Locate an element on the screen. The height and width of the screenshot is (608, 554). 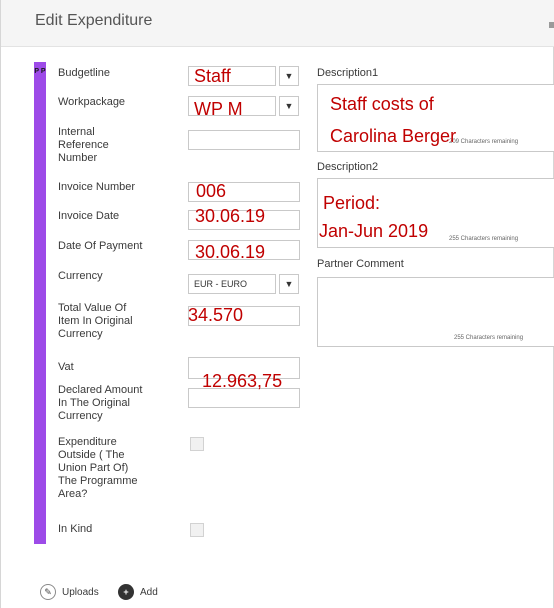
uploads-button: ✎ Uploads is located at coordinates (69, 592).